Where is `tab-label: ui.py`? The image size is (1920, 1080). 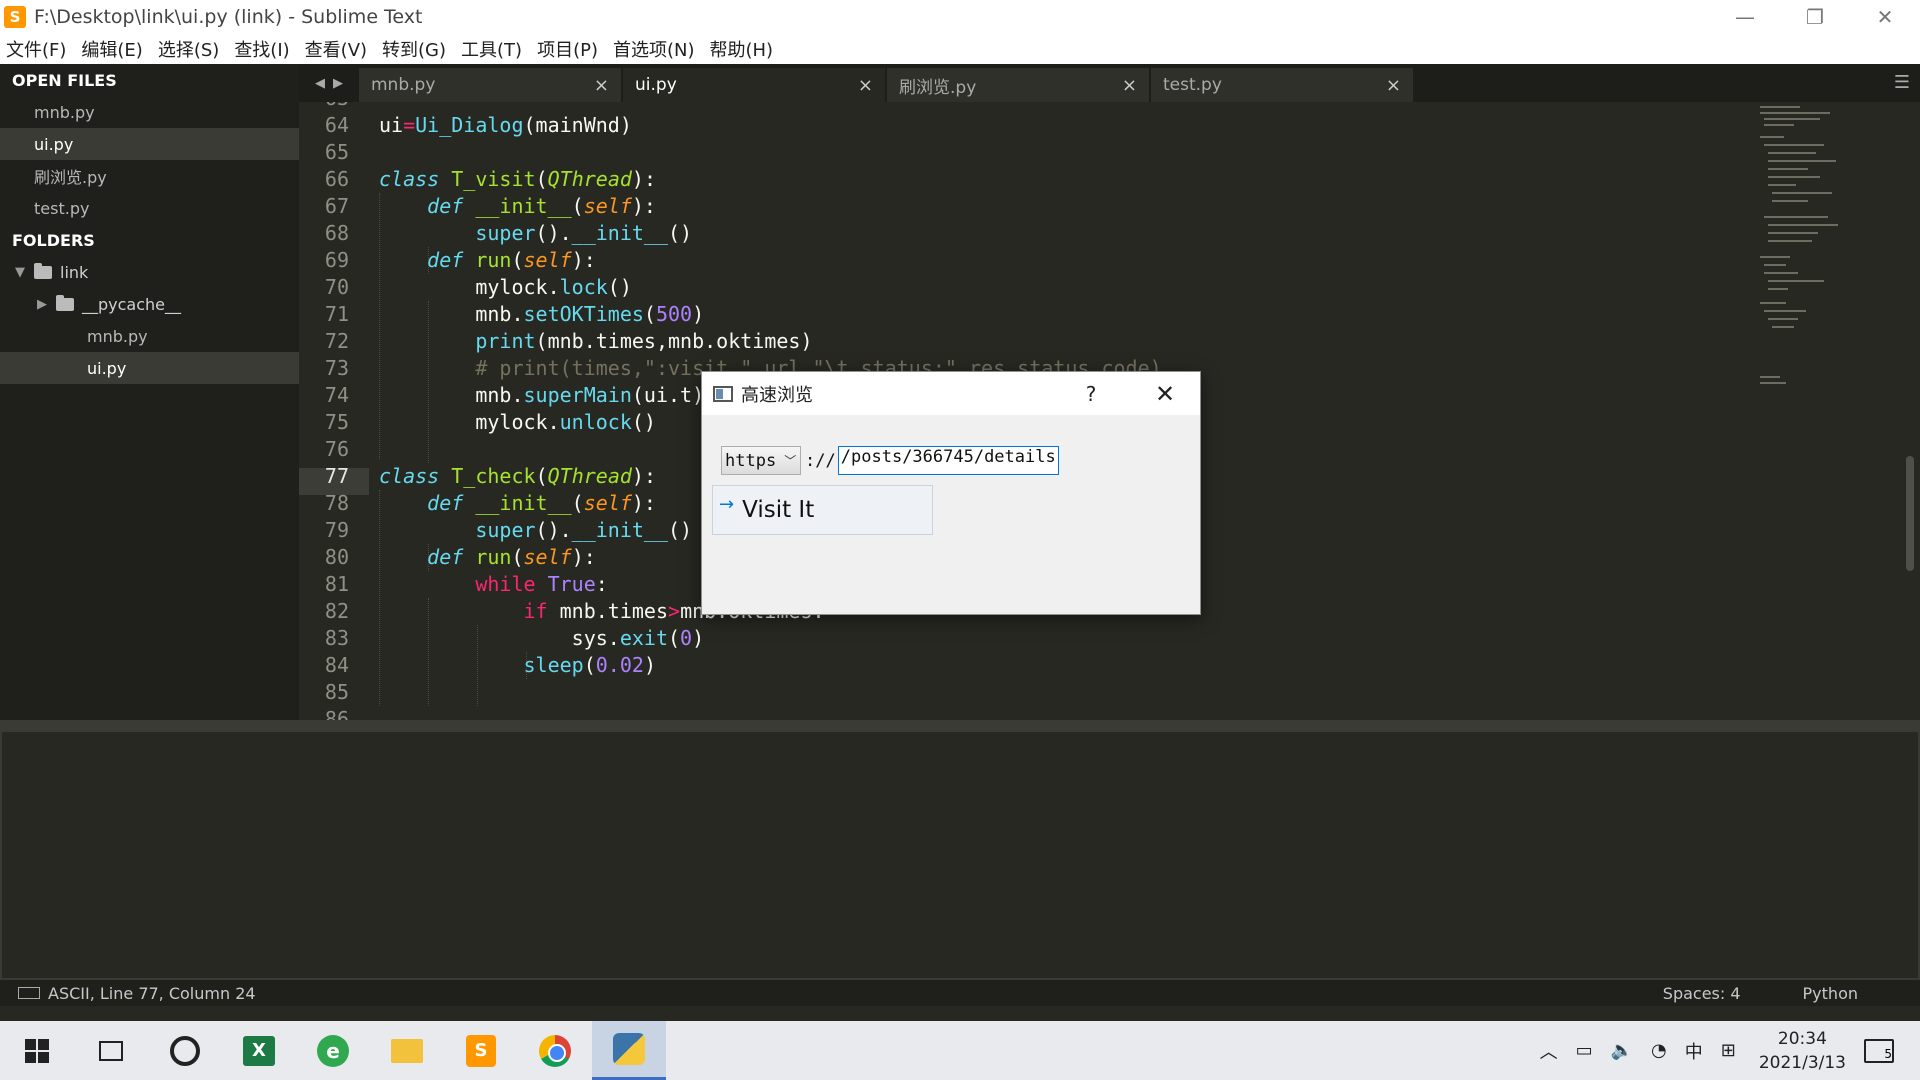
tab-label: ui.py is located at coordinates (656, 85).